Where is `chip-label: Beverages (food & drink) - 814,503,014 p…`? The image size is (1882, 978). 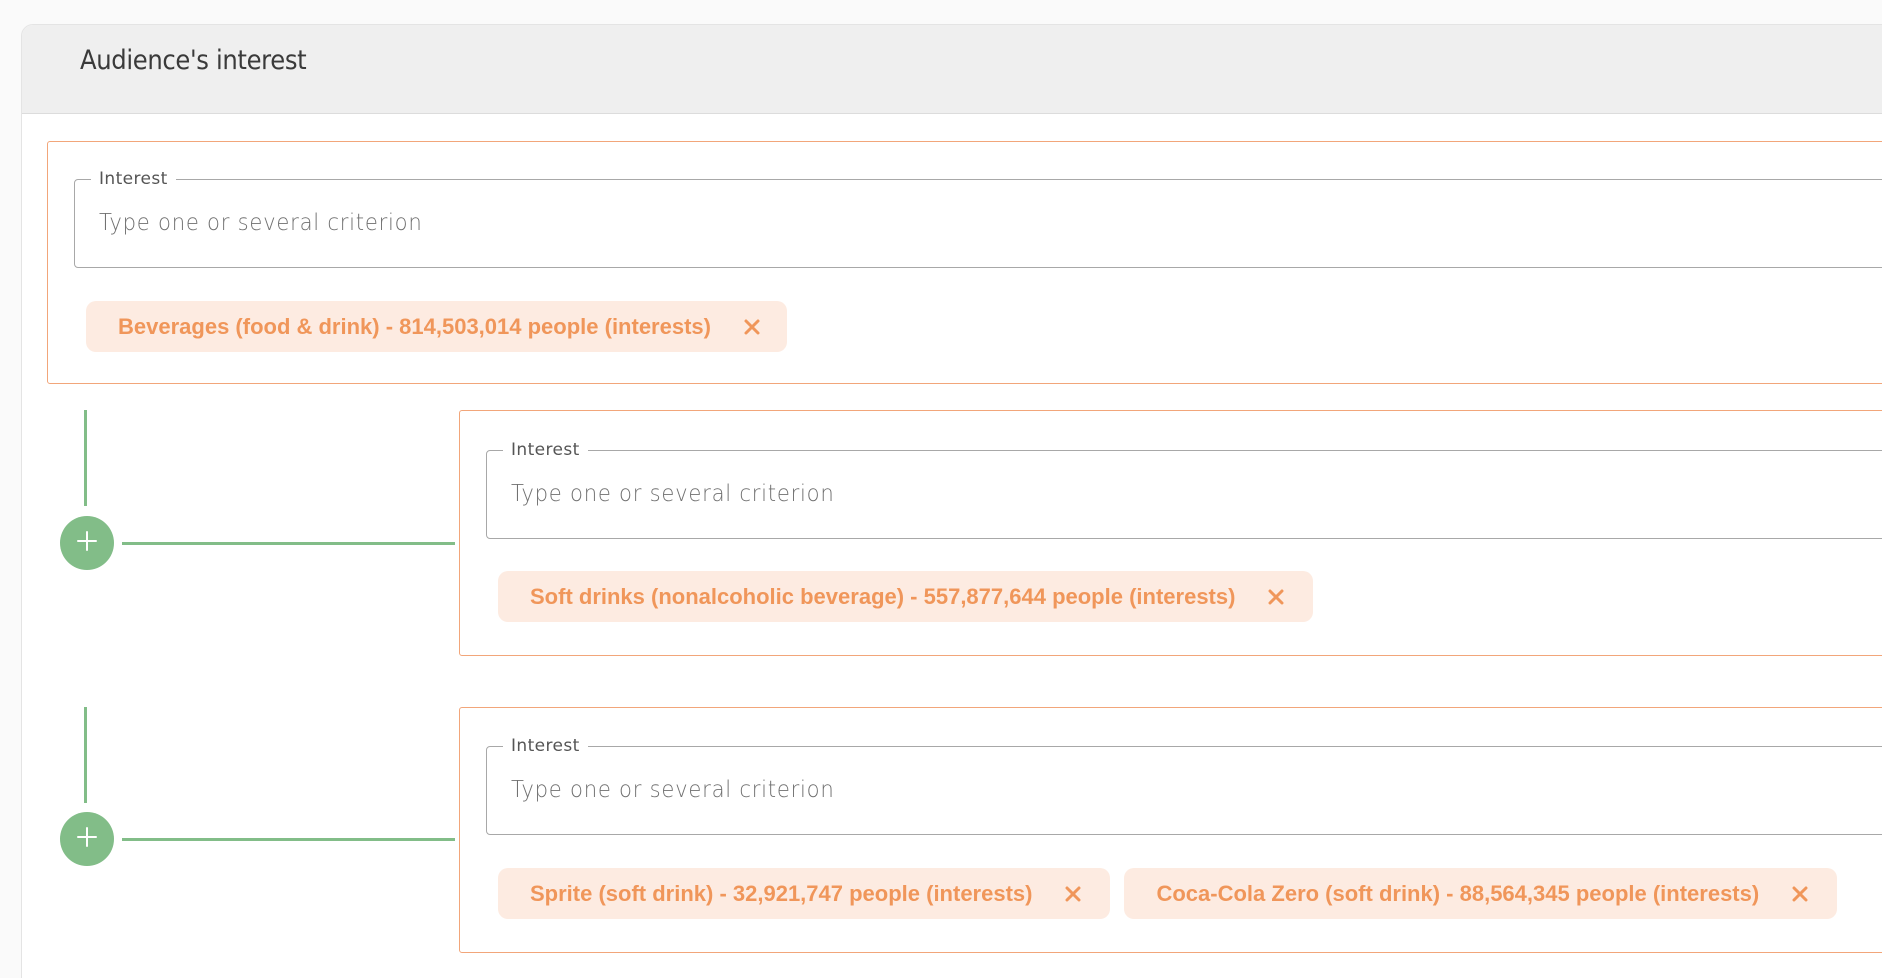 chip-label: Beverages (food & drink) - 814,503,014 p… is located at coordinates (414, 326).